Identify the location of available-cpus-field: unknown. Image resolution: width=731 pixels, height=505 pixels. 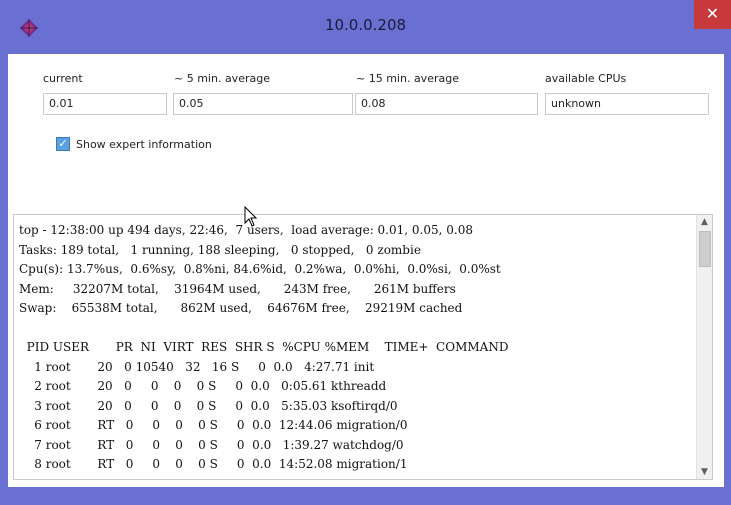
(627, 104).